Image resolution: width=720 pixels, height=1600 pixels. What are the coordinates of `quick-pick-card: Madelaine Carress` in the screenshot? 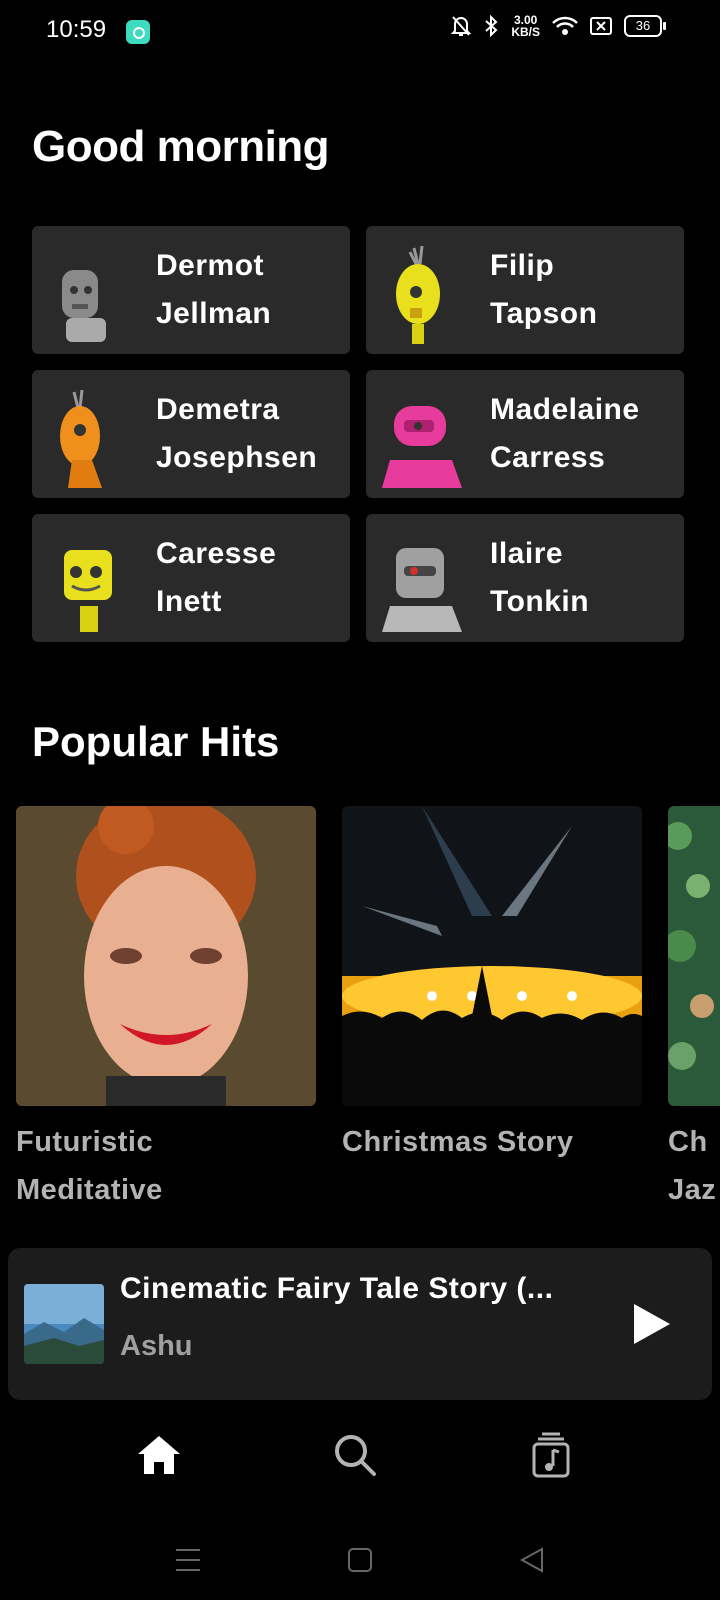 It's located at (525, 434).